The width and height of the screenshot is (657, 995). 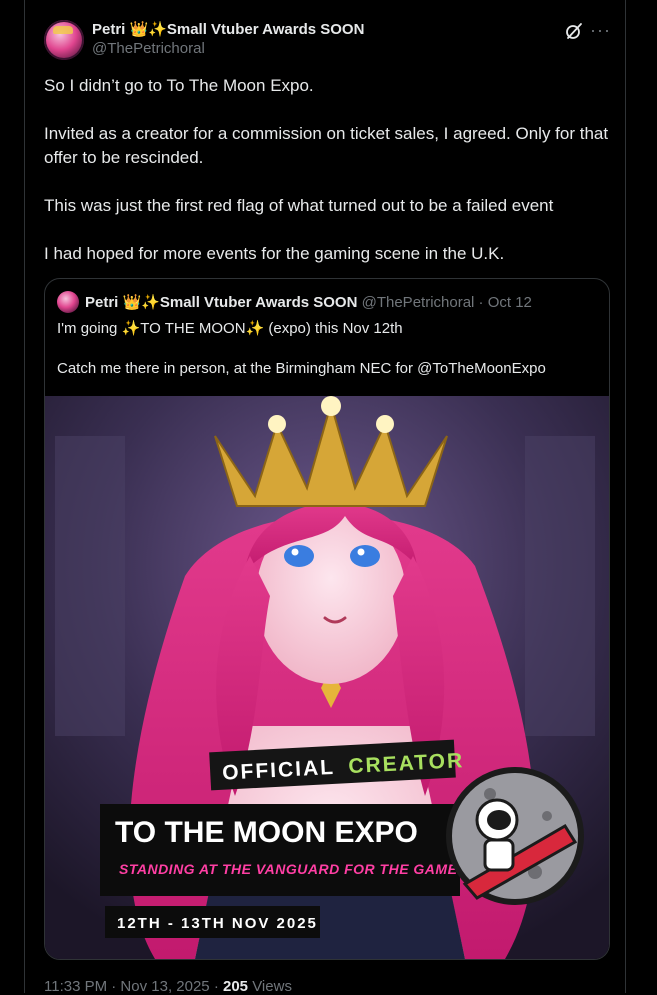 I want to click on quoted-author-name: Petri 👑✨Small Vtuber Awards SOON, so click(x=221, y=302).